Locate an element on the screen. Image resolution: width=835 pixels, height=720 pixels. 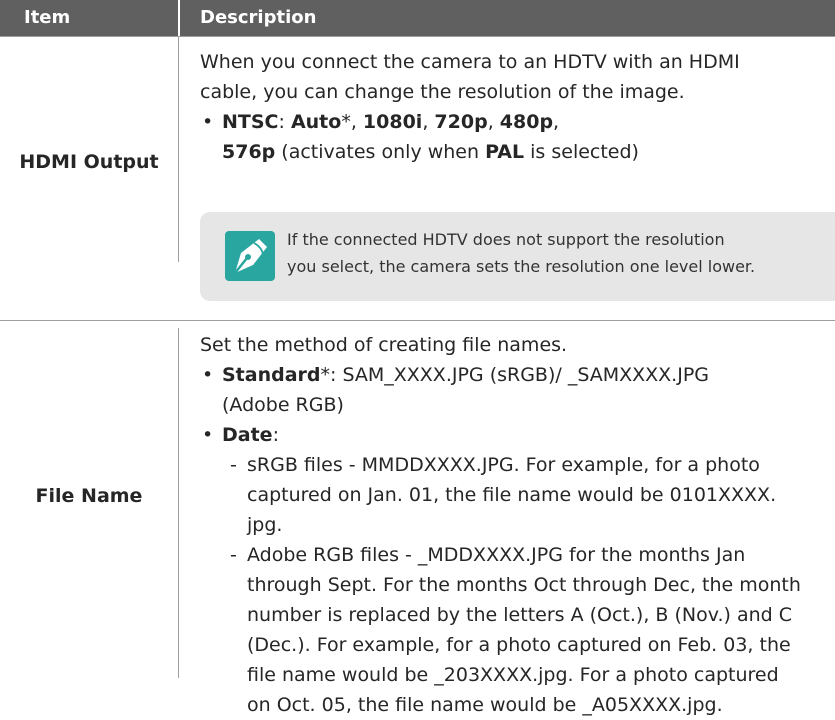
ntsc-label: NTSC is located at coordinates (250, 122).